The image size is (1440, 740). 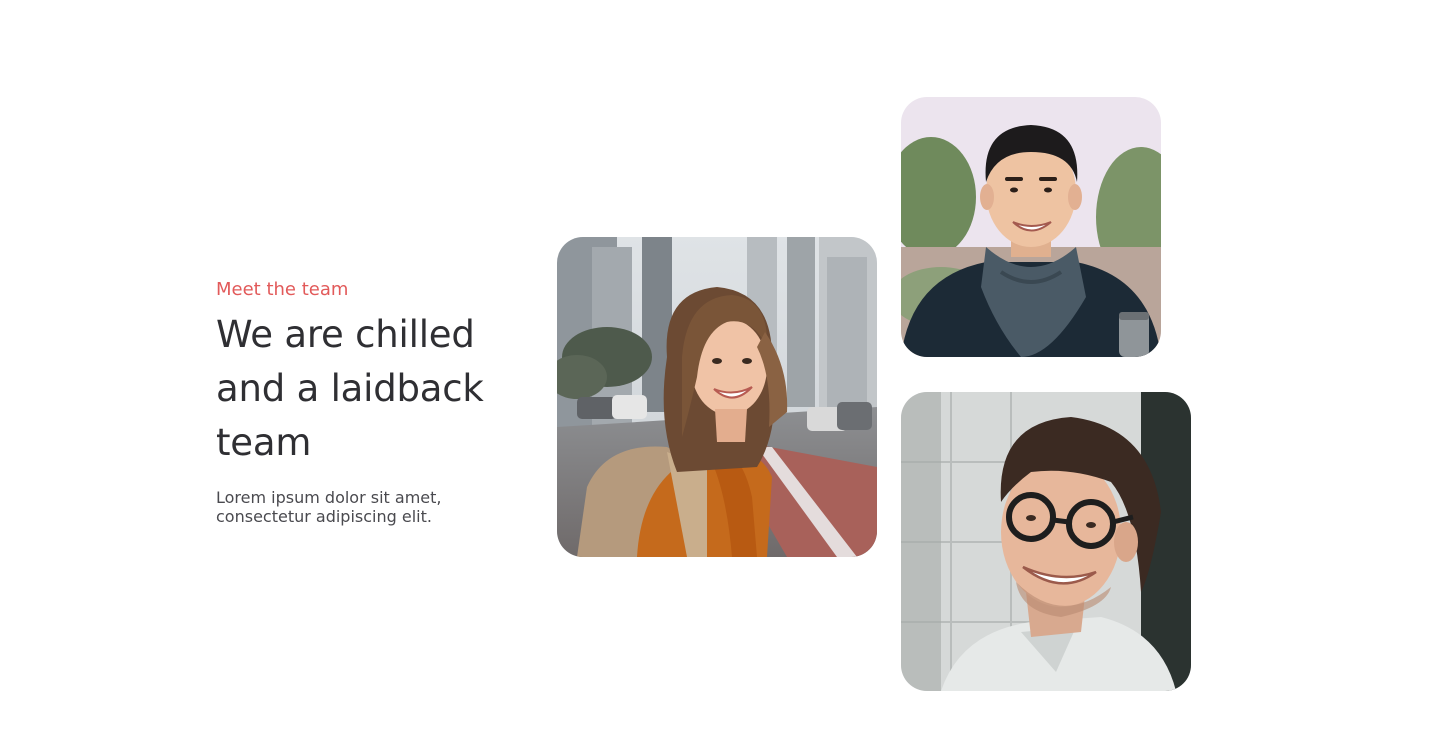 I want to click on section-headline: We are chilled and a laidback team, so click(x=350, y=388).